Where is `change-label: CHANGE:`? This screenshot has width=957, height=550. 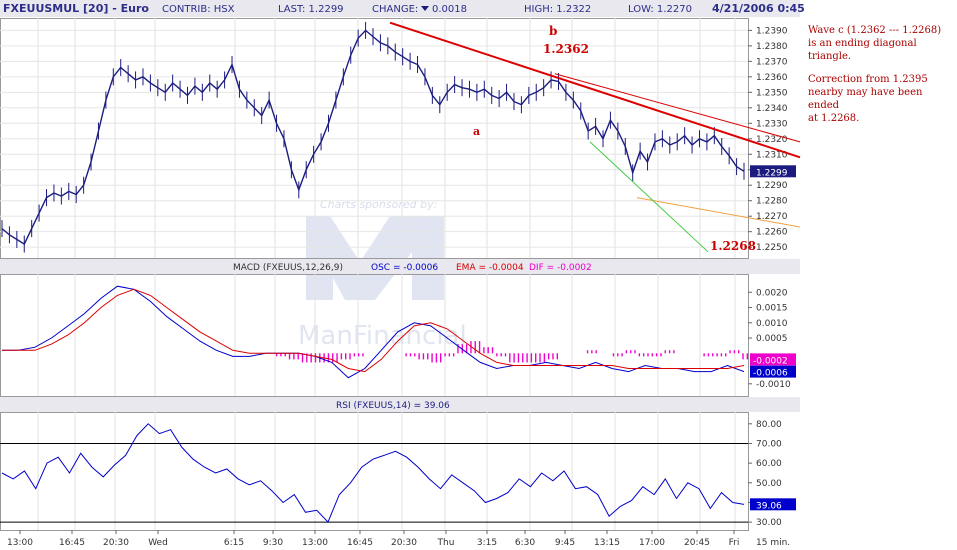
change-label: CHANGE: is located at coordinates (395, 9).